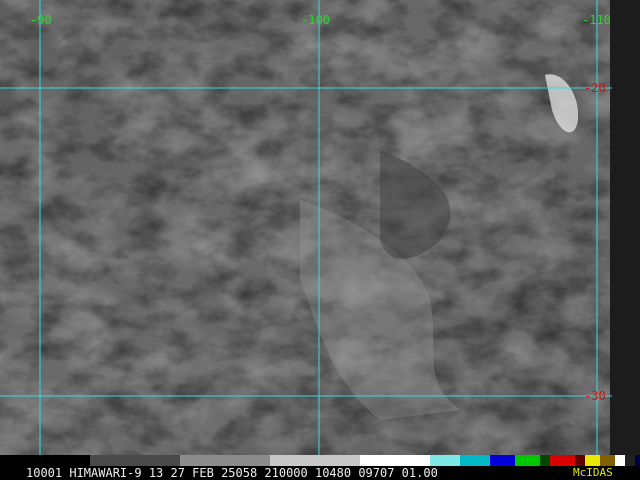  What do you see at coordinates (593, 472) in the screenshot?
I see `mcidas-logo-text: McIDAS` at bounding box center [593, 472].